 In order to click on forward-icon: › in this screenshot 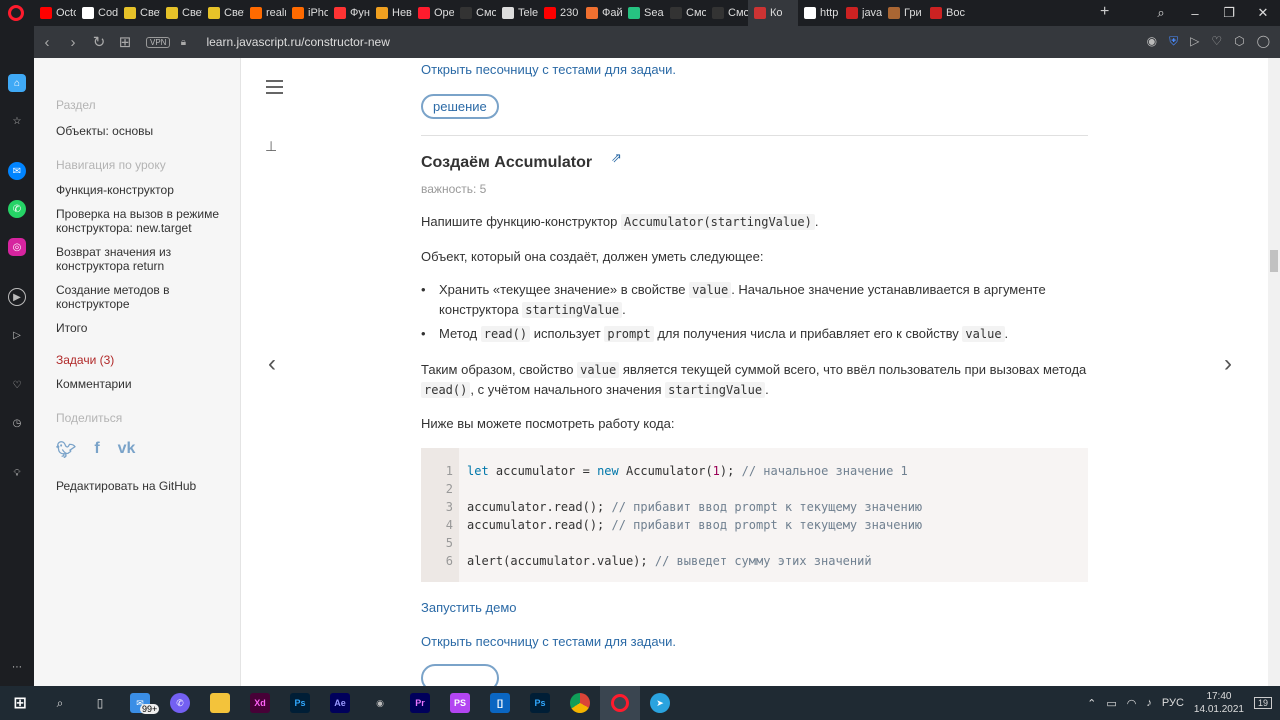, I will do `click(73, 42)`.